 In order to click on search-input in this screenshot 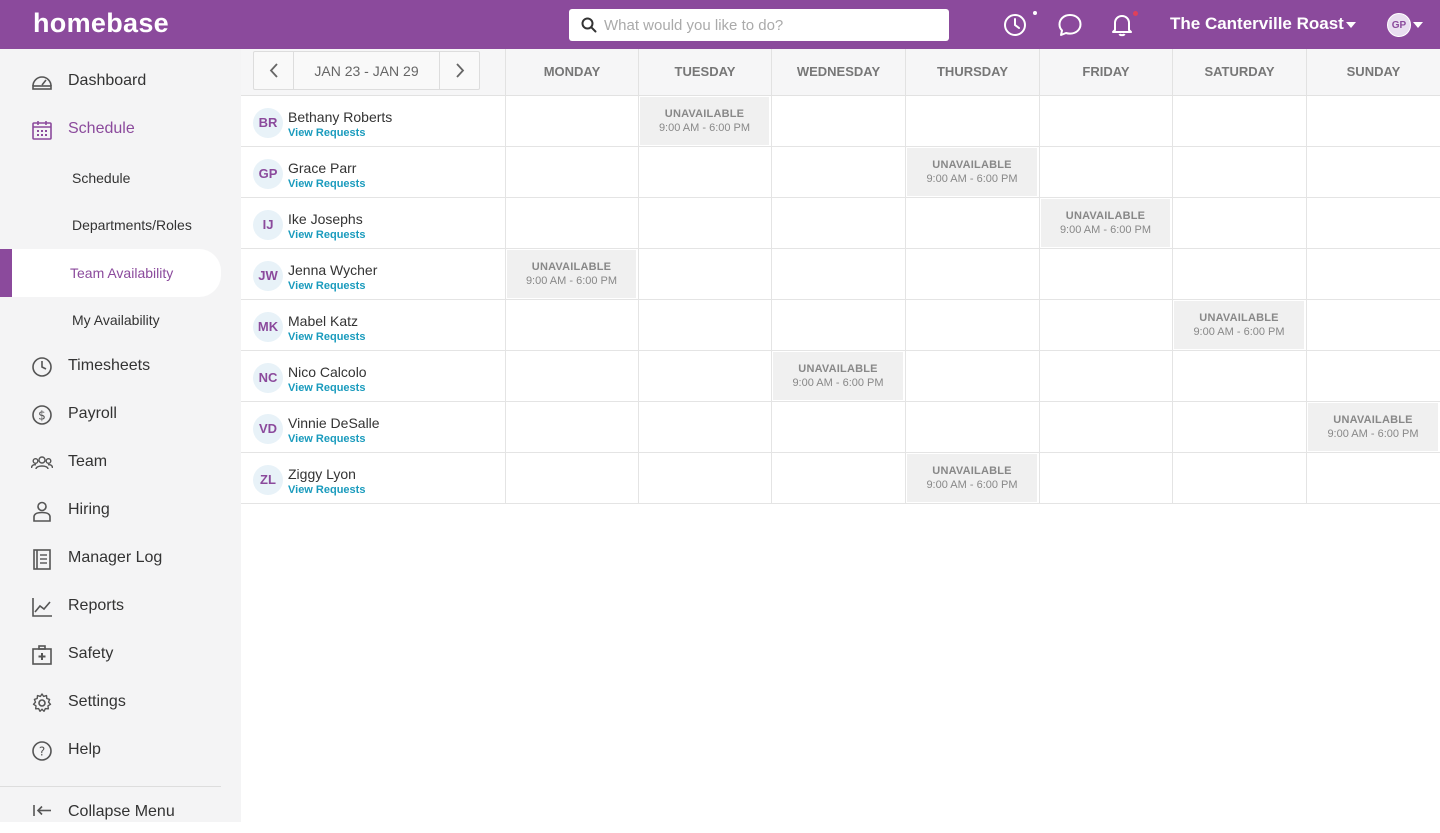, I will do `click(771, 25)`.